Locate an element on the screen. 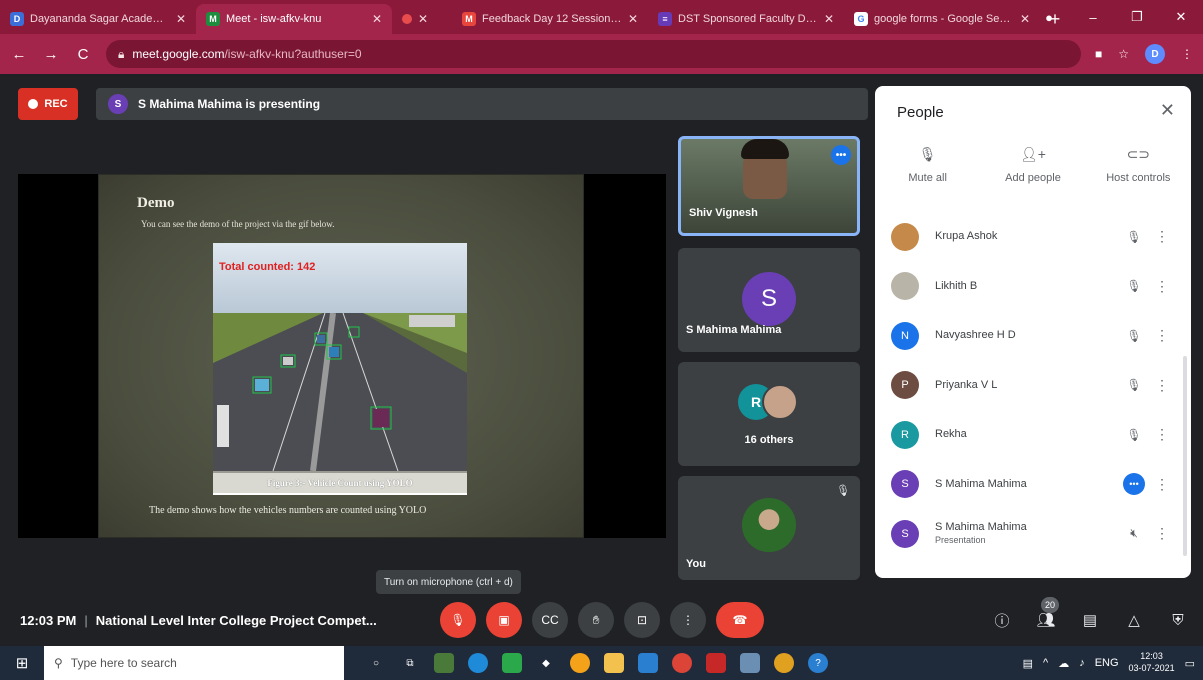 The width and height of the screenshot is (1203, 680). close-window-icon: ✕ is located at coordinates (1181, 17).